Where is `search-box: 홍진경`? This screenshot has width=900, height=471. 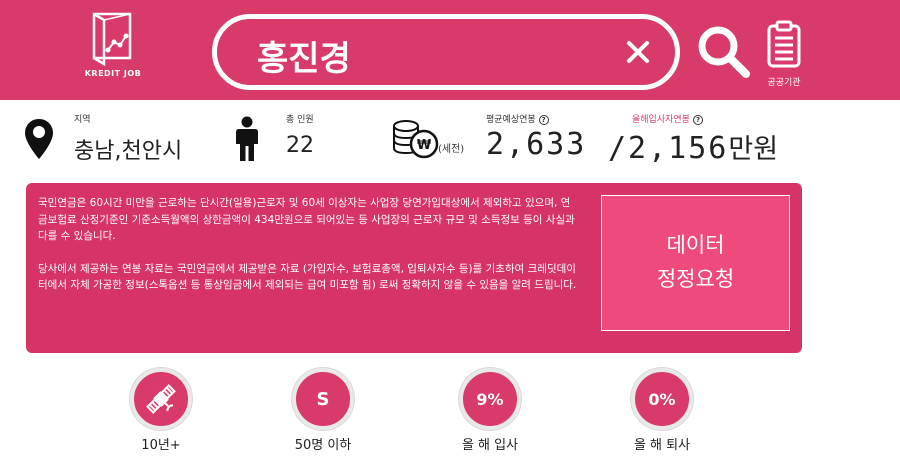
search-box: 홍진경 is located at coordinates (446, 52).